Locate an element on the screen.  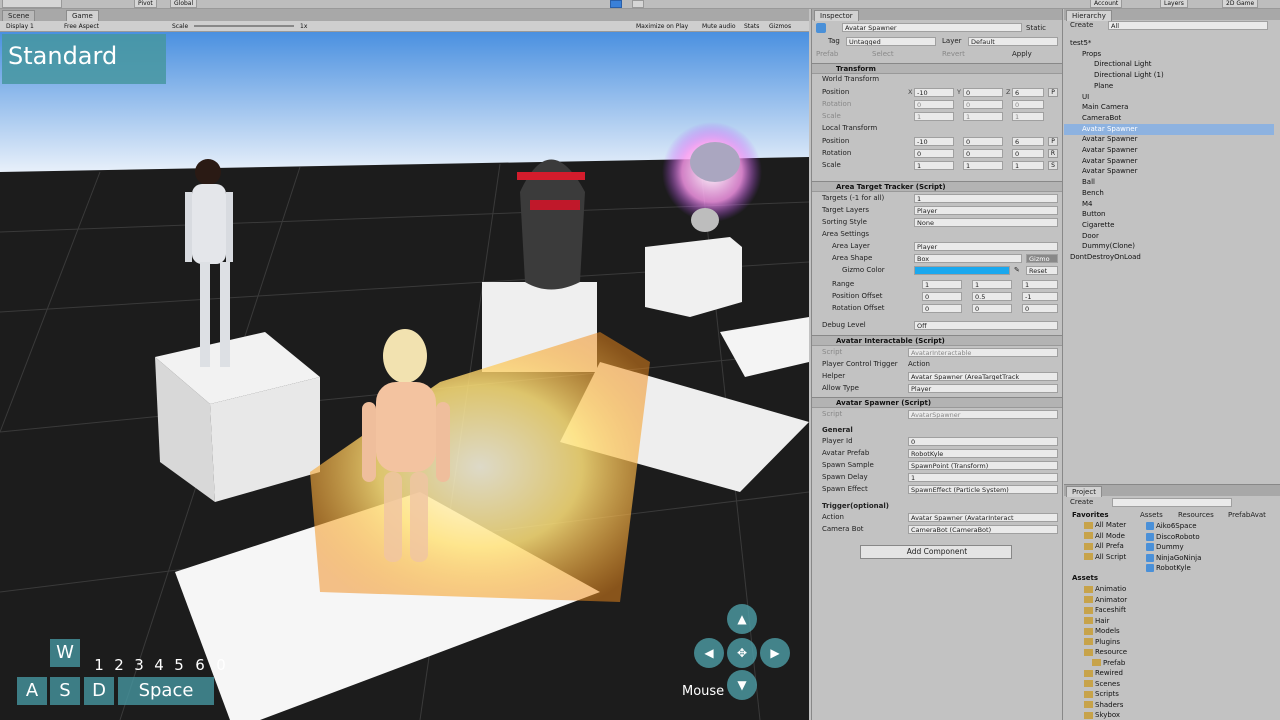
tab-scene: Scene is located at coordinates (19, 15).